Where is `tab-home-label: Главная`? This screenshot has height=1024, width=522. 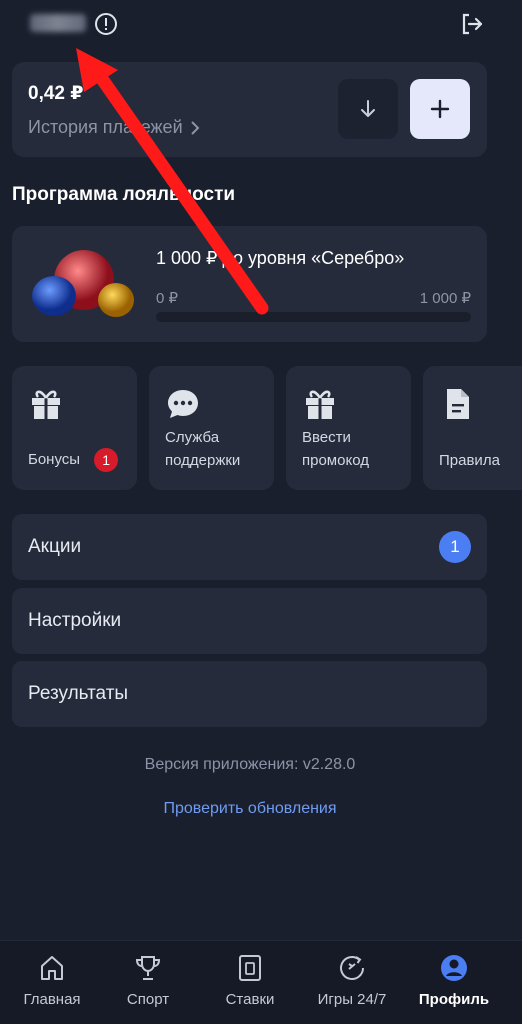 tab-home-label: Главная is located at coordinates (52, 999).